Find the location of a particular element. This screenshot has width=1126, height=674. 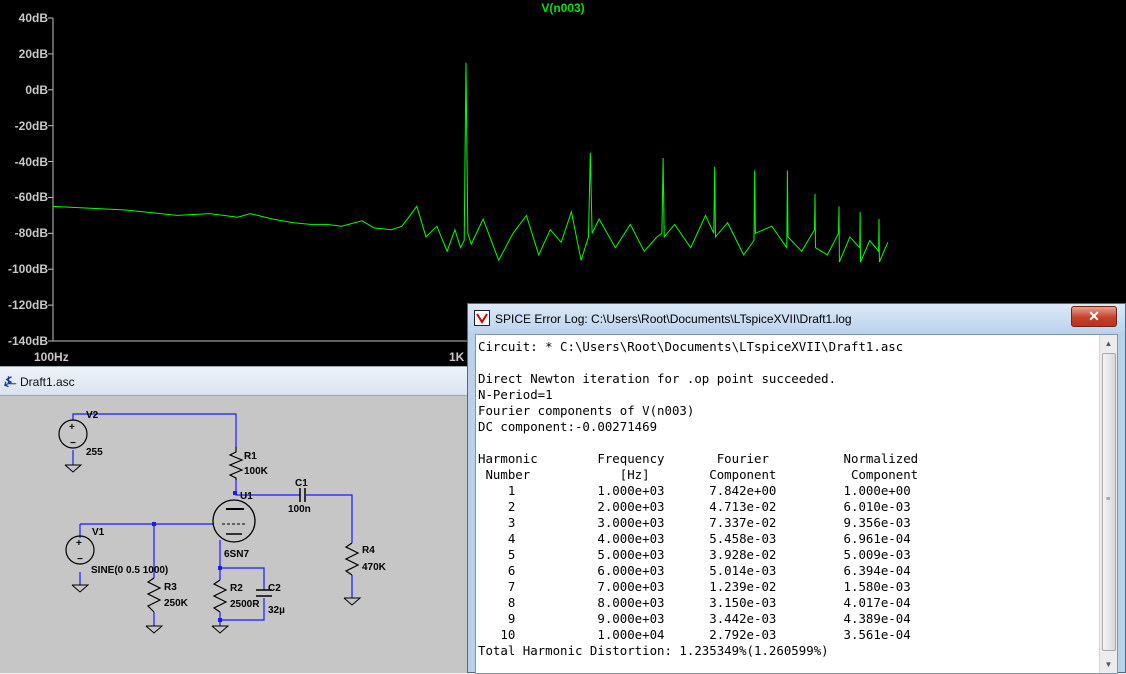

ltspice-icon is located at coordinates (482, 318).